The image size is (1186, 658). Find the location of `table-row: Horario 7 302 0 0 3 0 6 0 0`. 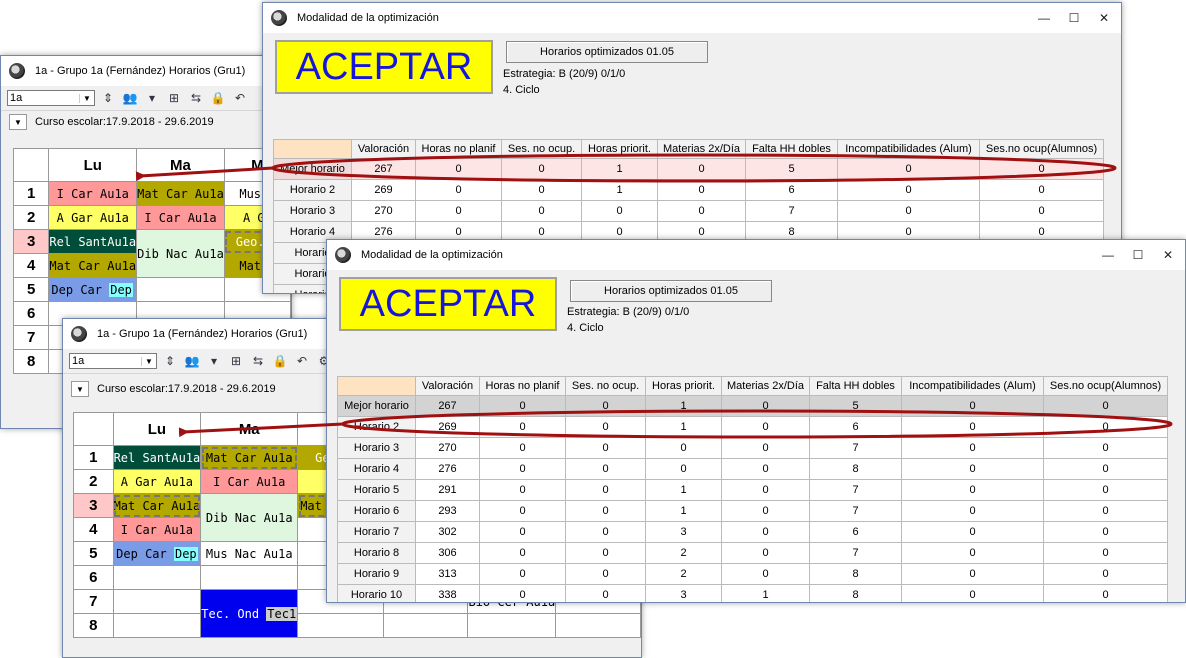

table-row: Horario 7 302 0 0 3 0 6 0 0 is located at coordinates (752, 532).